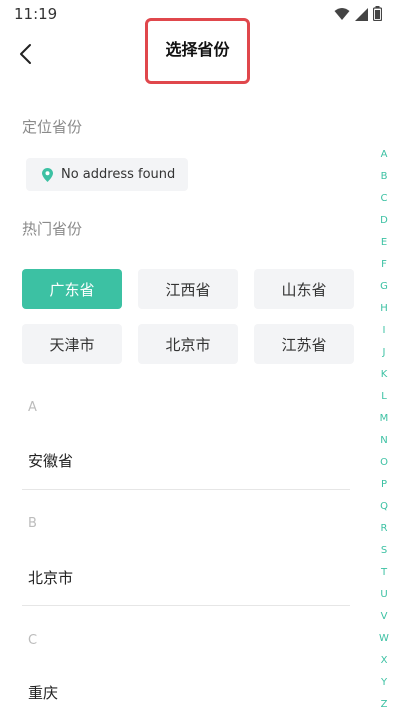 The width and height of the screenshot is (404, 720). What do you see at coordinates (384, 419) in the screenshot?
I see `index-letter-m: M` at bounding box center [384, 419].